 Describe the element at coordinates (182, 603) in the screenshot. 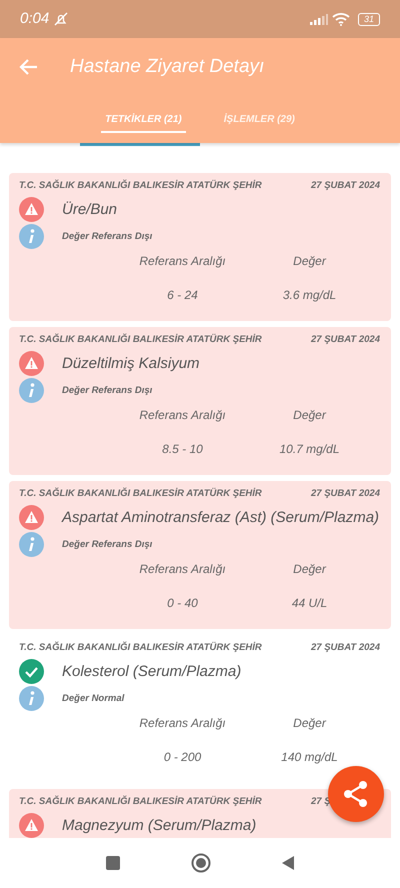

I see `reference-range: 0 - 40` at that location.